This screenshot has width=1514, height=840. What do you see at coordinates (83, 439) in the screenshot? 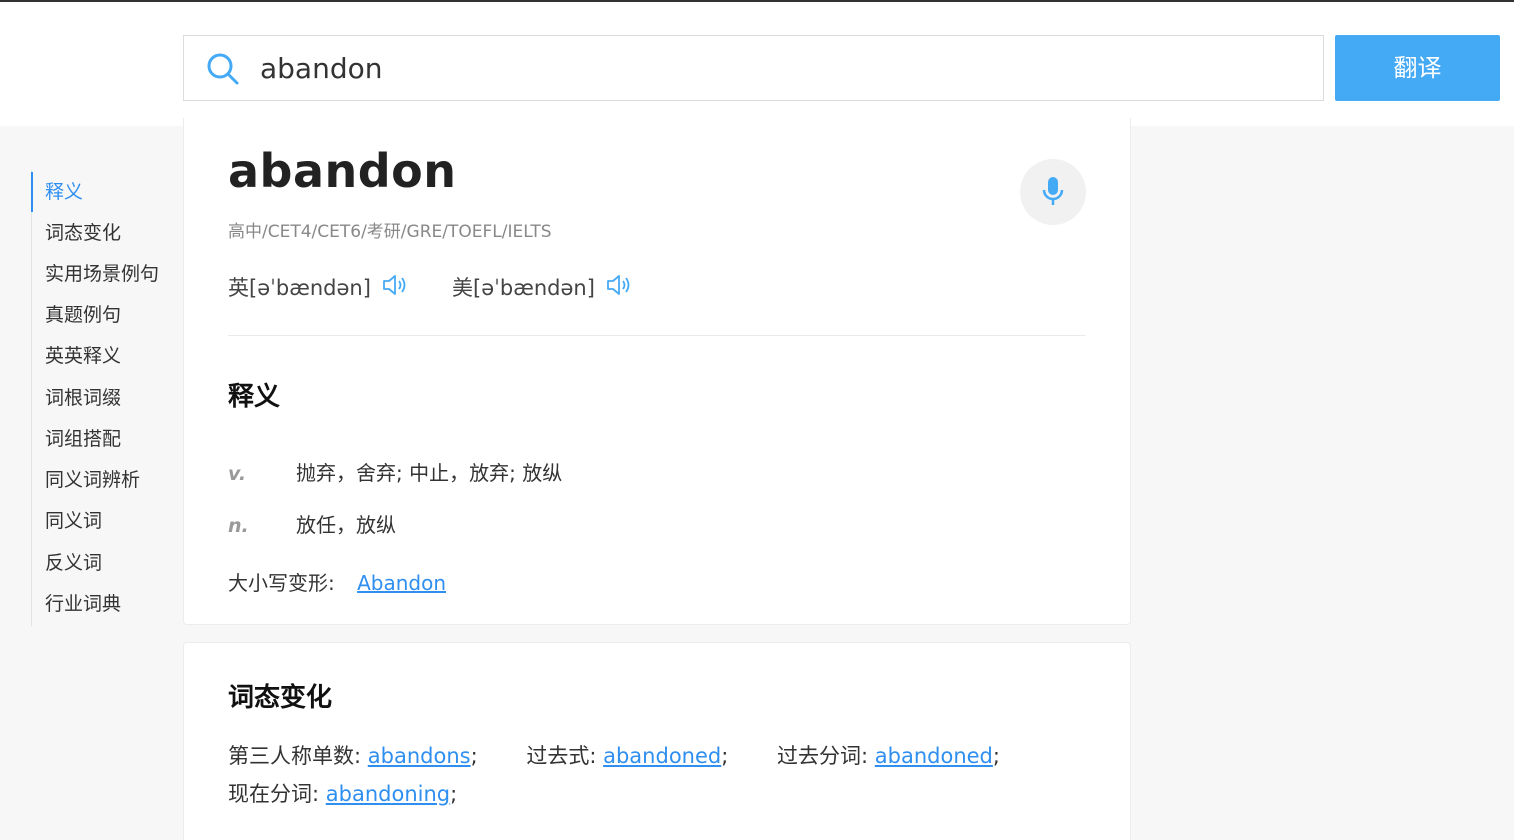
I see `nav-item-phrases: 词组搭配` at bounding box center [83, 439].